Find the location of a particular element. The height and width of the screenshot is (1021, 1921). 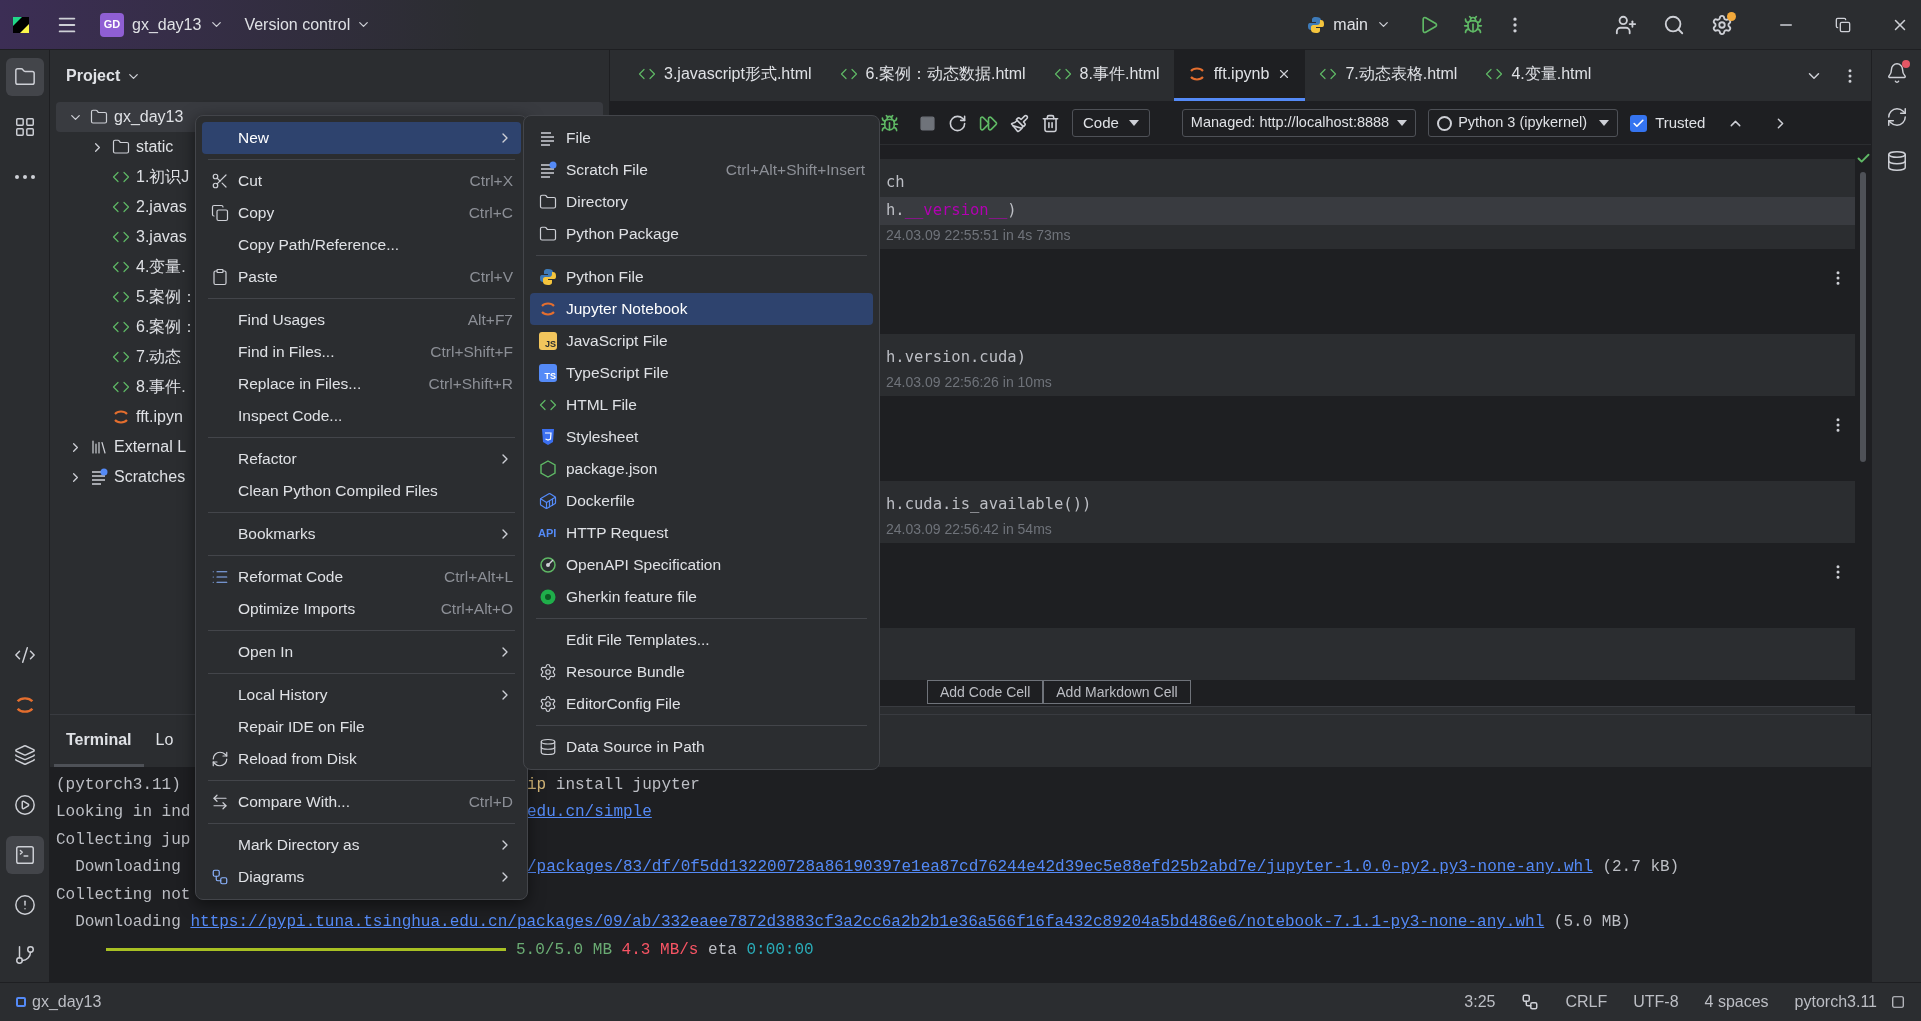

project-name: gx_day13 is located at coordinates (167, 24).